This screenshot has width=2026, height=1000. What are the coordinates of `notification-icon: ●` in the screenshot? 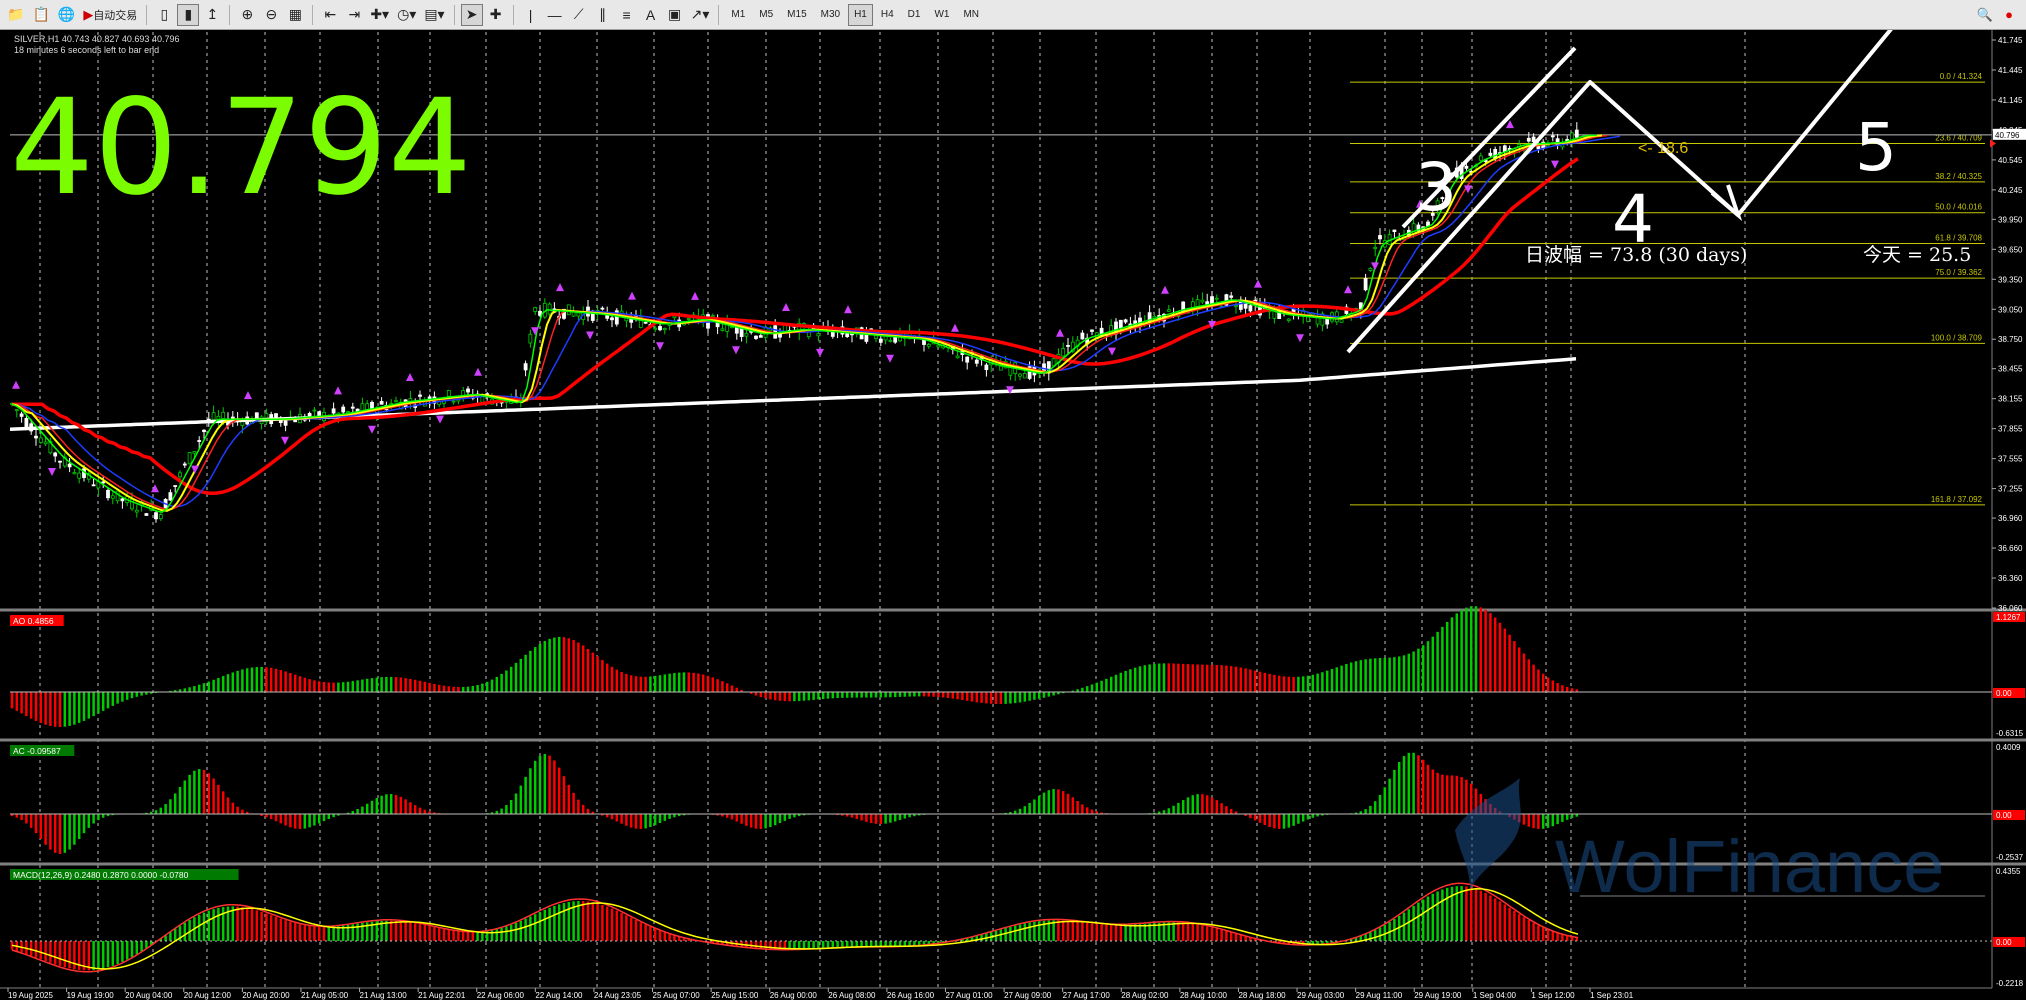 It's located at (2009, 15).